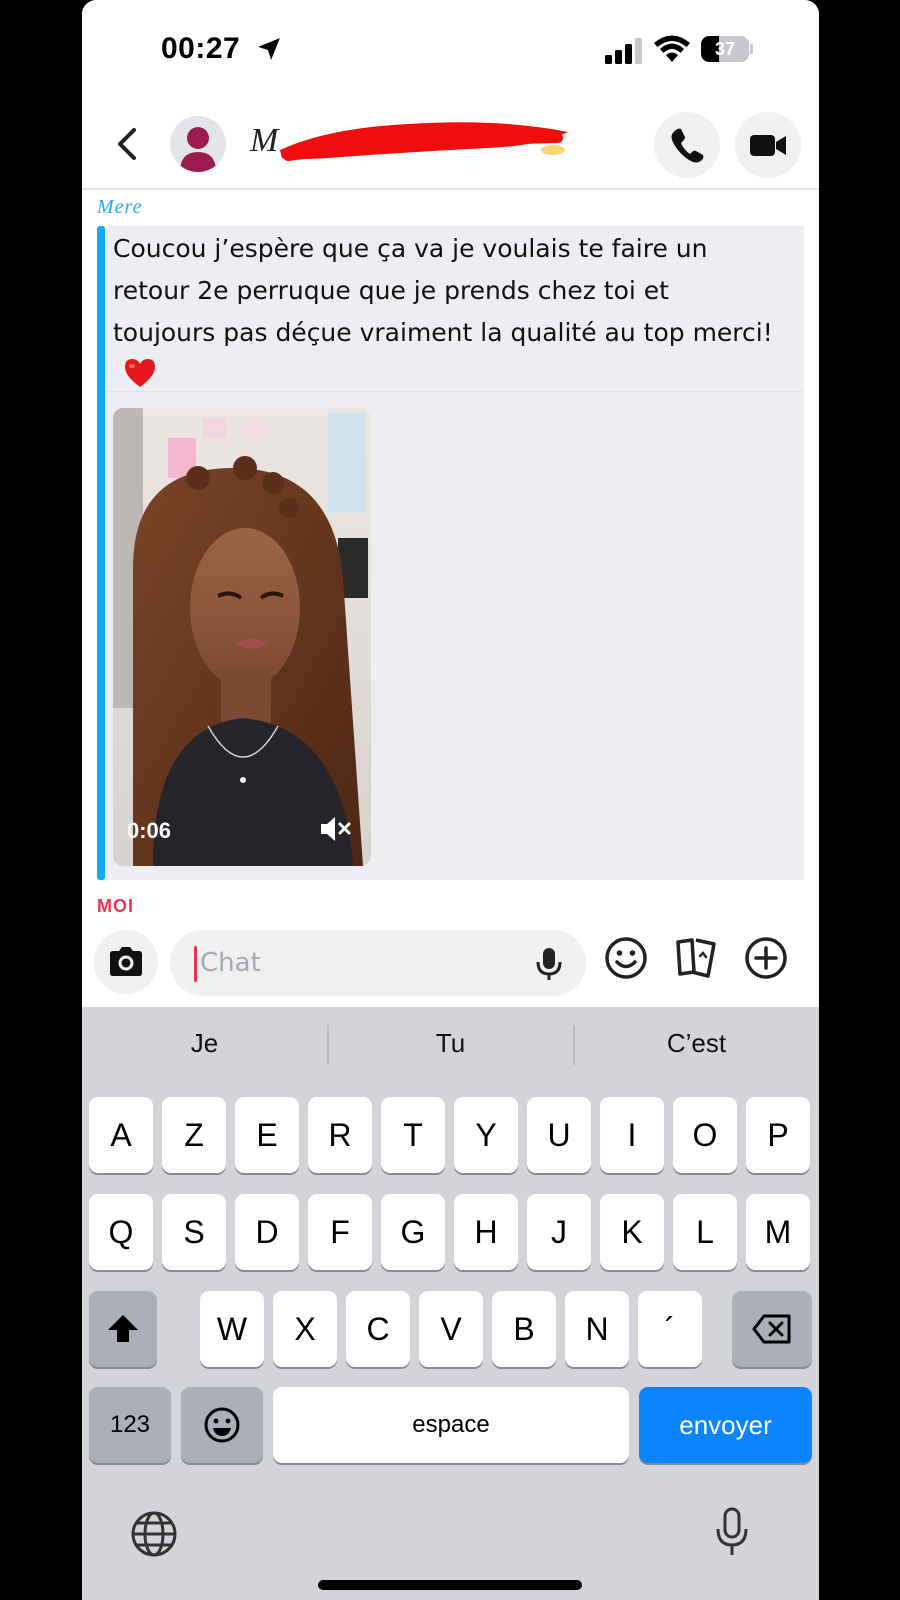  I want to click on suggestion-2: Tu, so click(450, 1043).